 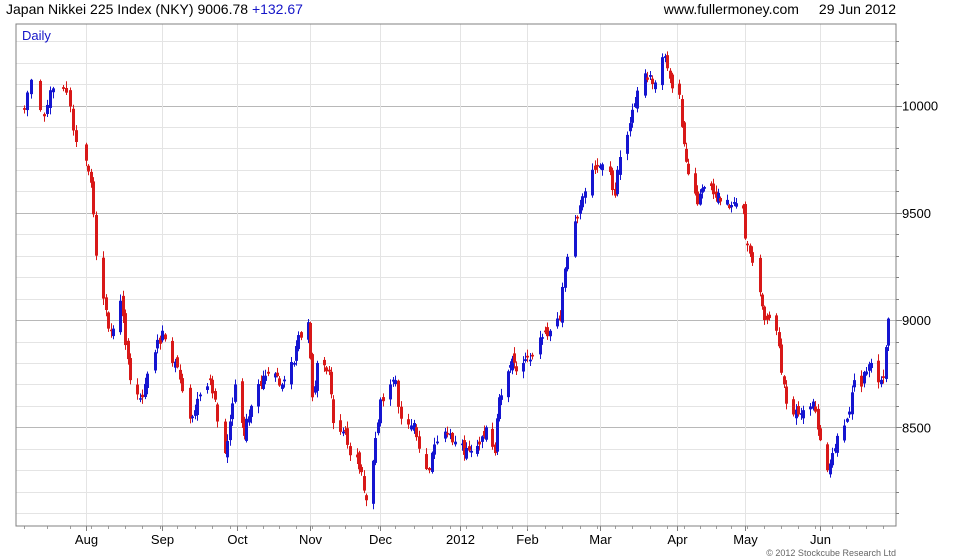 What do you see at coordinates (600, 539) in the screenshot?
I see `x-tick-label: Mar` at bounding box center [600, 539].